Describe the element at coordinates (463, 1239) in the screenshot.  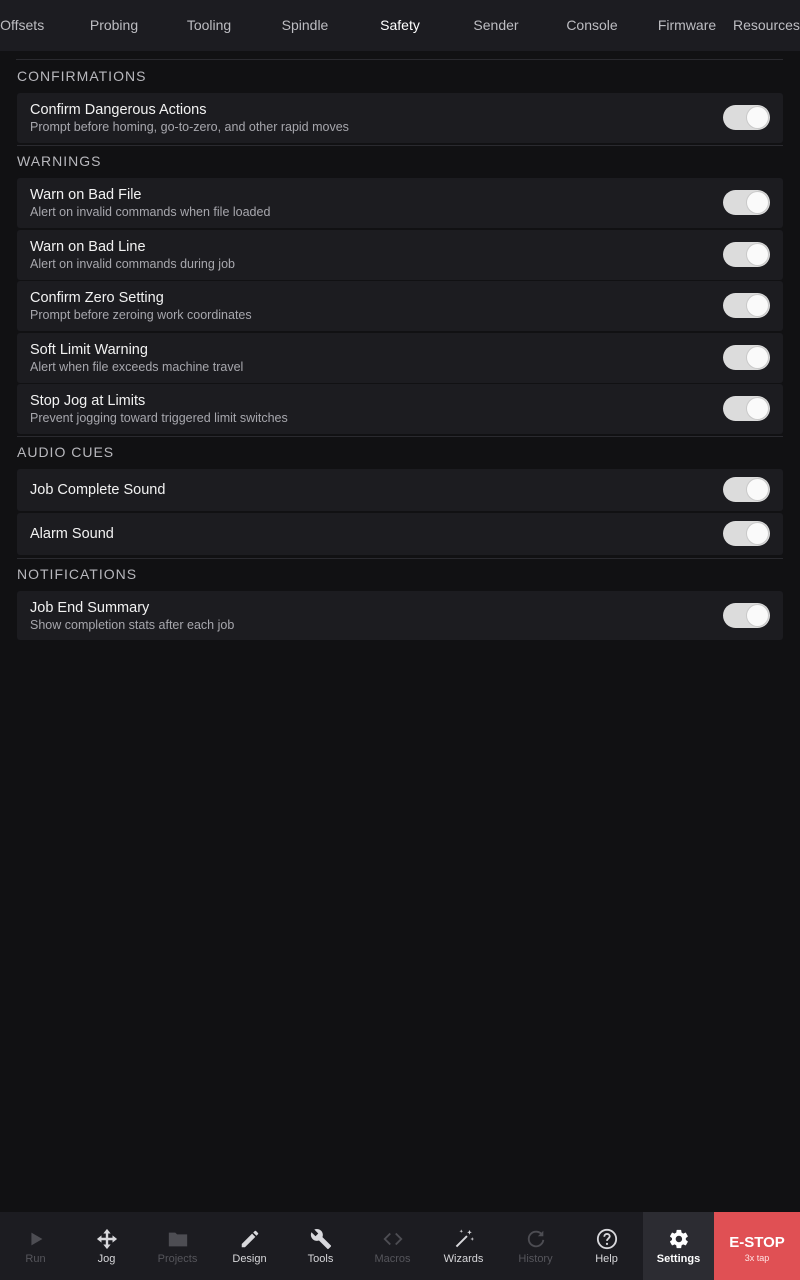
I see `magic-wand-icon` at that location.